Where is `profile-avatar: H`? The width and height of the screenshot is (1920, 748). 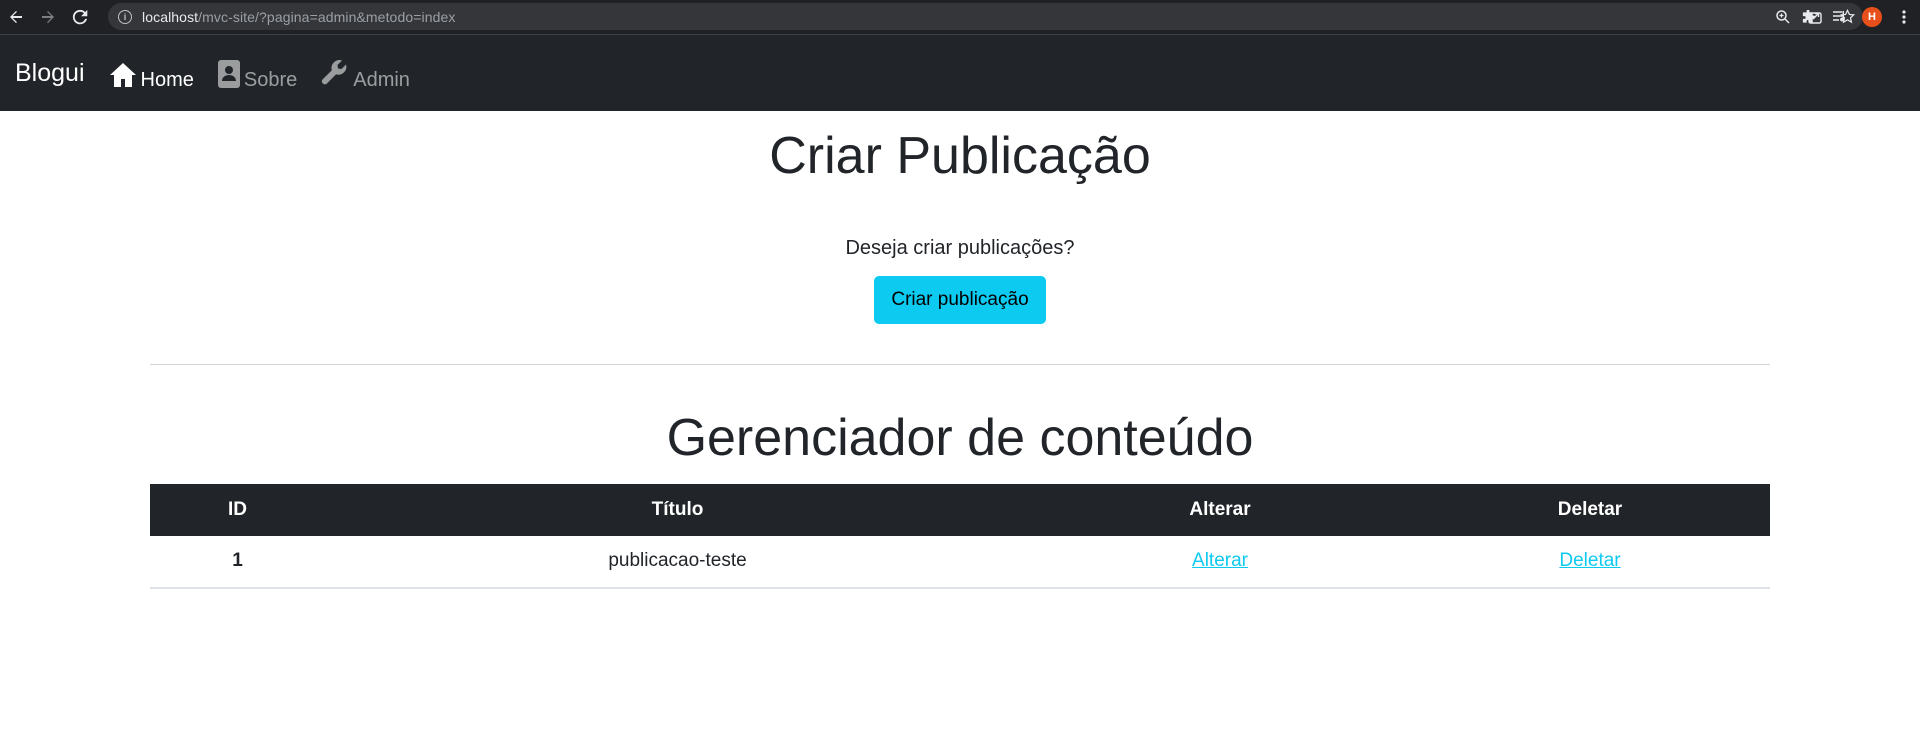
profile-avatar: H is located at coordinates (1872, 17).